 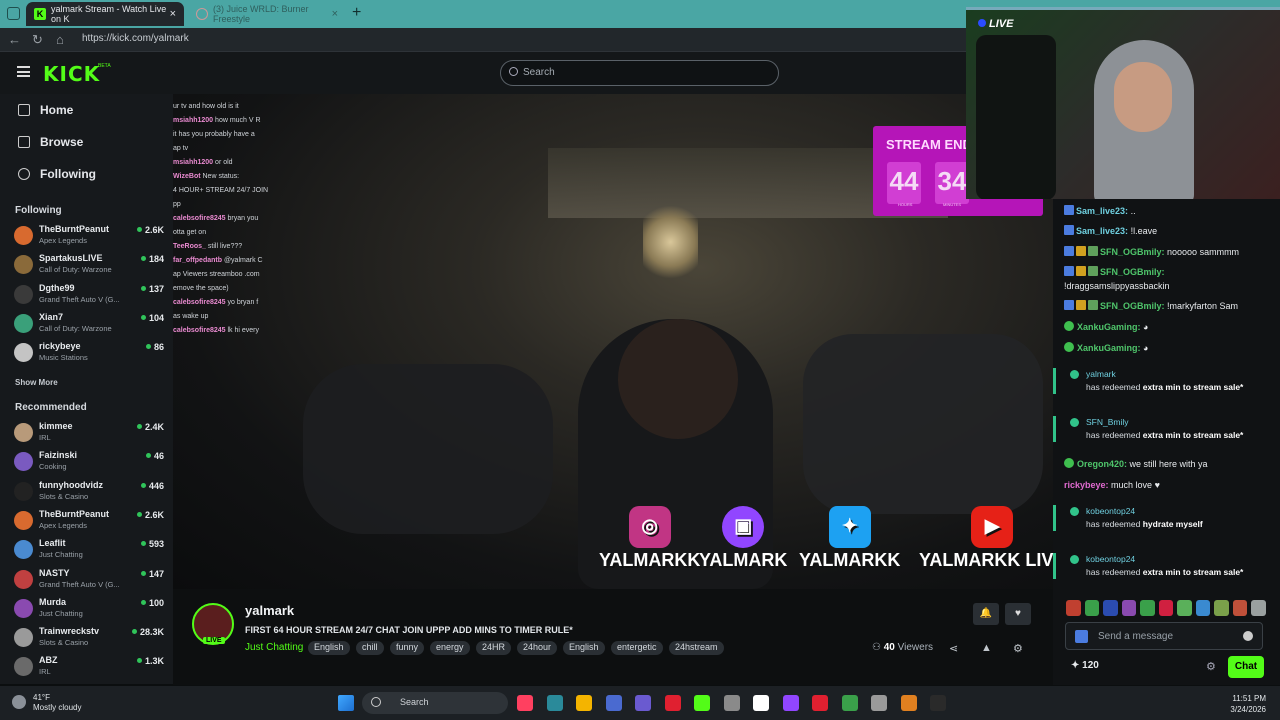 What do you see at coordinates (36, 382) in the screenshot?
I see `show-more-link: Show More` at bounding box center [36, 382].